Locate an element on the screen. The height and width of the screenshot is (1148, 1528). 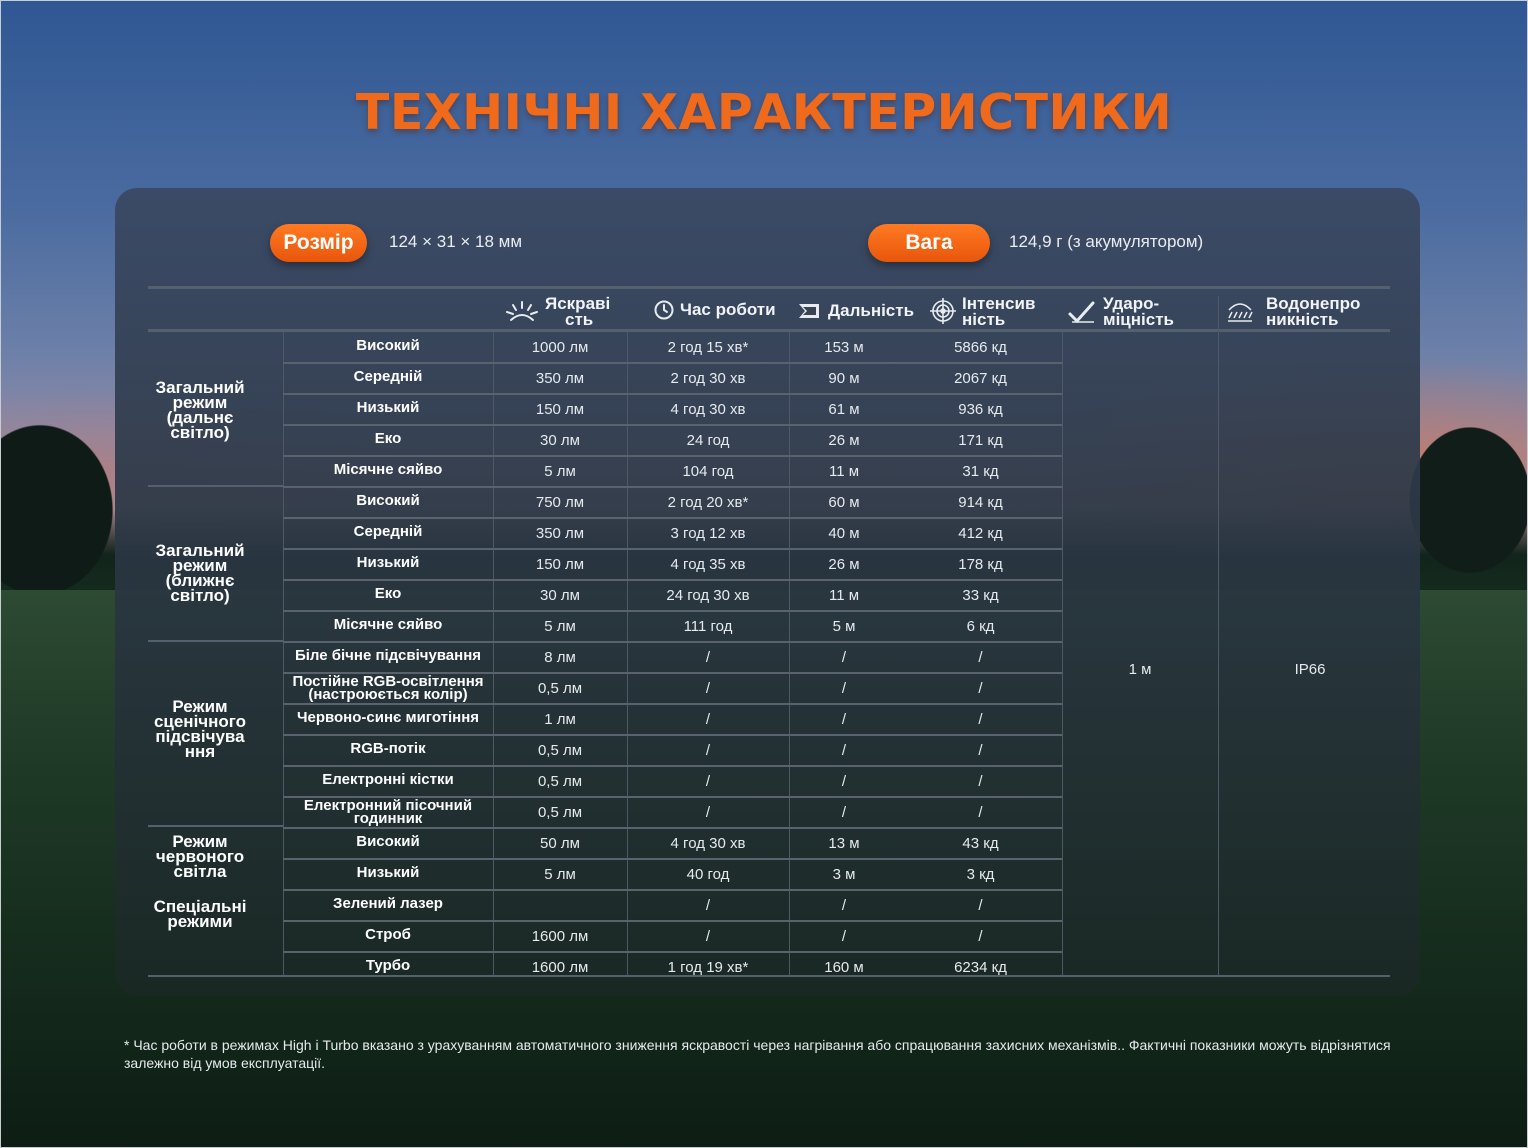
size-value: 124 × 31 × 18 мм is located at coordinates (456, 241).